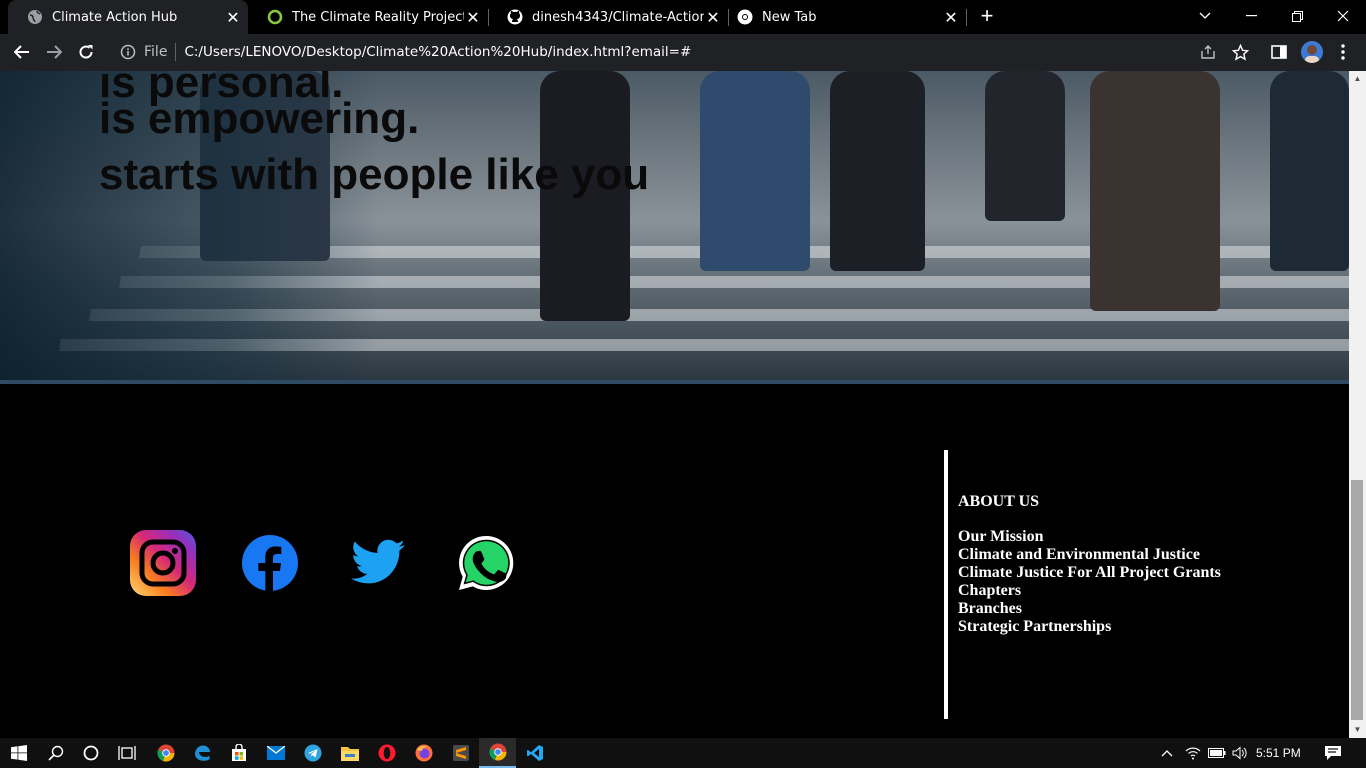  I want to click on notification-center-icon, so click(1333, 753).